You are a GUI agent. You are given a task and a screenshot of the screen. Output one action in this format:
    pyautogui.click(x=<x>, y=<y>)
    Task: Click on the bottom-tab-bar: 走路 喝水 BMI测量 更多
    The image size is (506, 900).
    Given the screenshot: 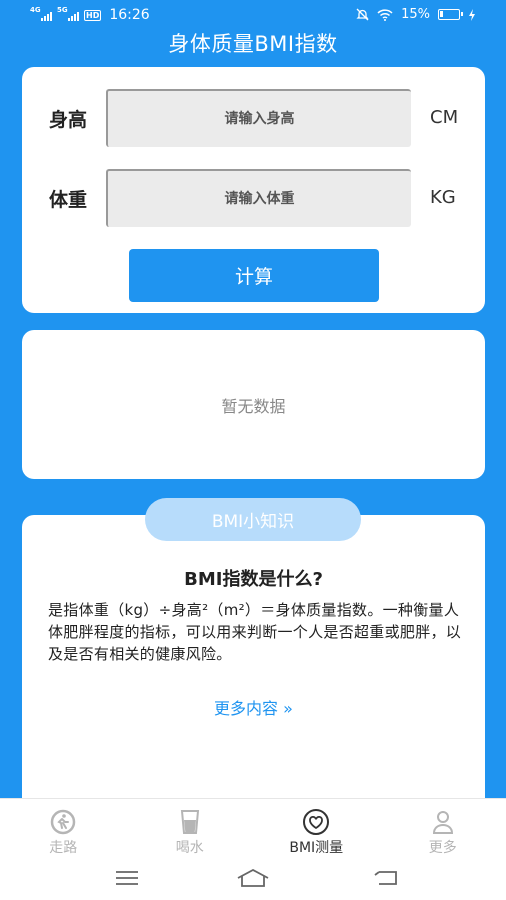 What is the action you would take?
    pyautogui.click(x=253, y=828)
    